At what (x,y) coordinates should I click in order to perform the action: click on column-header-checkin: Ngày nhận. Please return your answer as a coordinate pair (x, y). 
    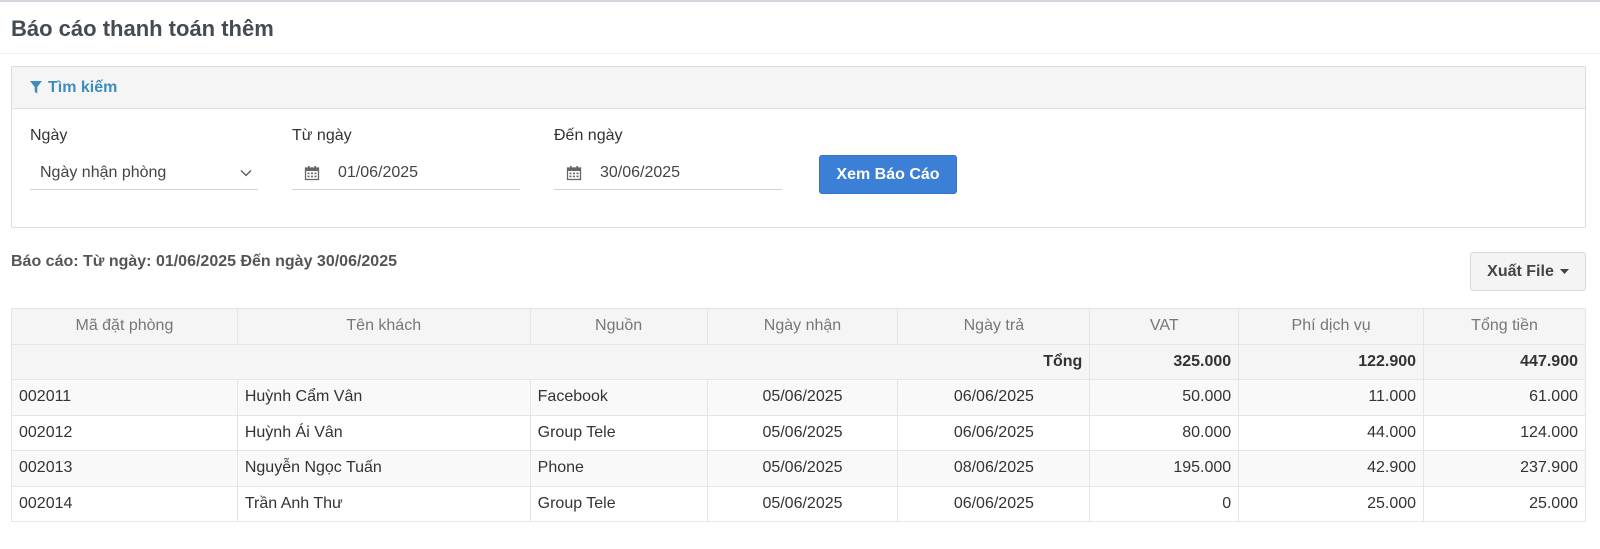
    Looking at the image, I should click on (802, 326).